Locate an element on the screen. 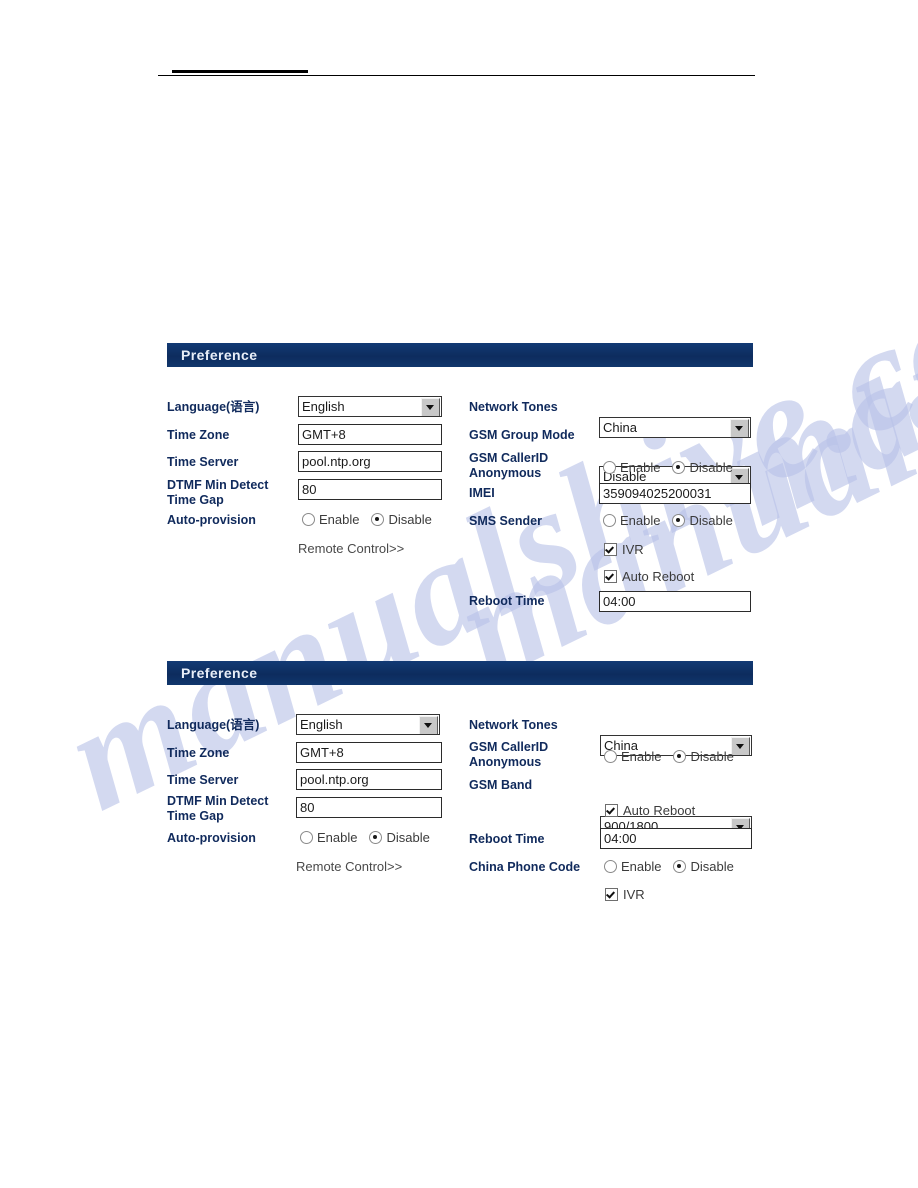  sms-sender-radio-disable: Disable is located at coordinates (702, 520).